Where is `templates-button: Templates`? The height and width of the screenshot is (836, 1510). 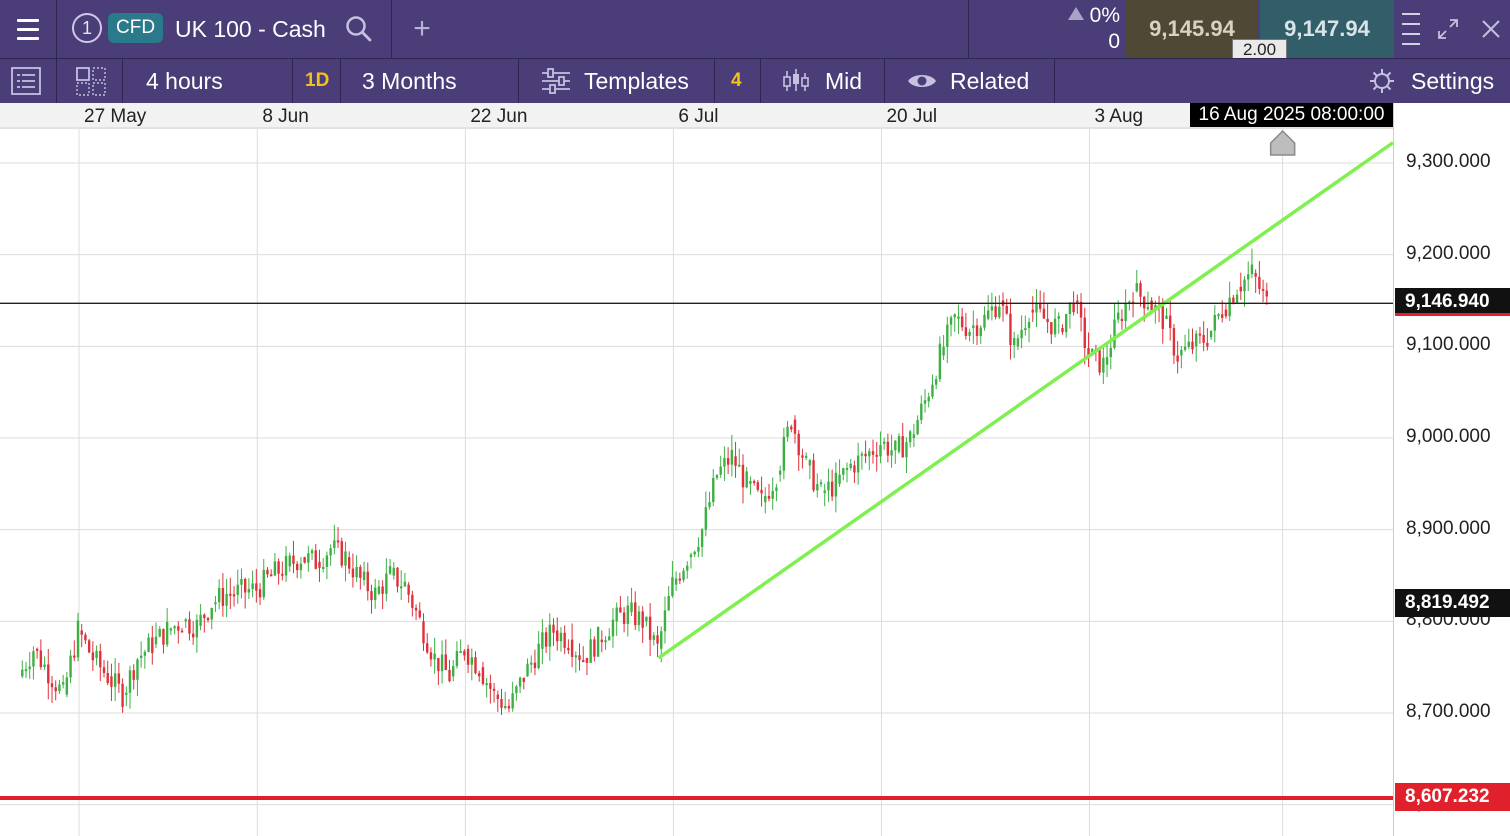
templates-button: Templates is located at coordinates (614, 81).